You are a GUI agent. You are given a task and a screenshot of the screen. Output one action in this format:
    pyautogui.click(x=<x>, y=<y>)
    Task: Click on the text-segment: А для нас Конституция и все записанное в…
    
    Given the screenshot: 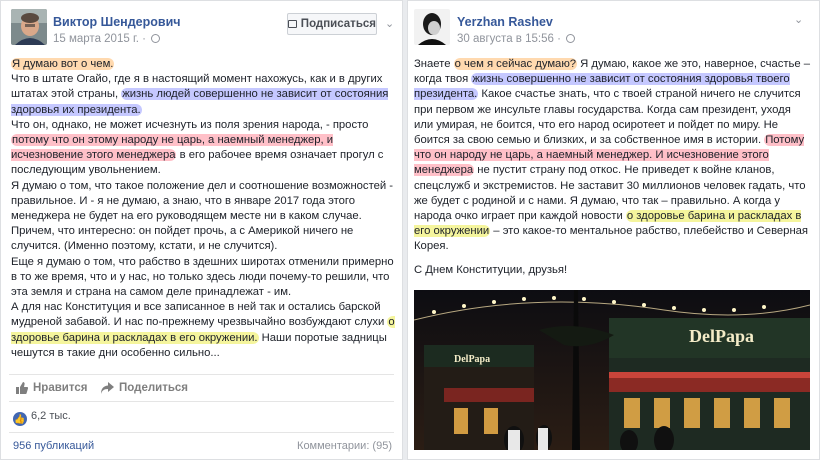 What is the action you would take?
    pyautogui.click(x=199, y=315)
    